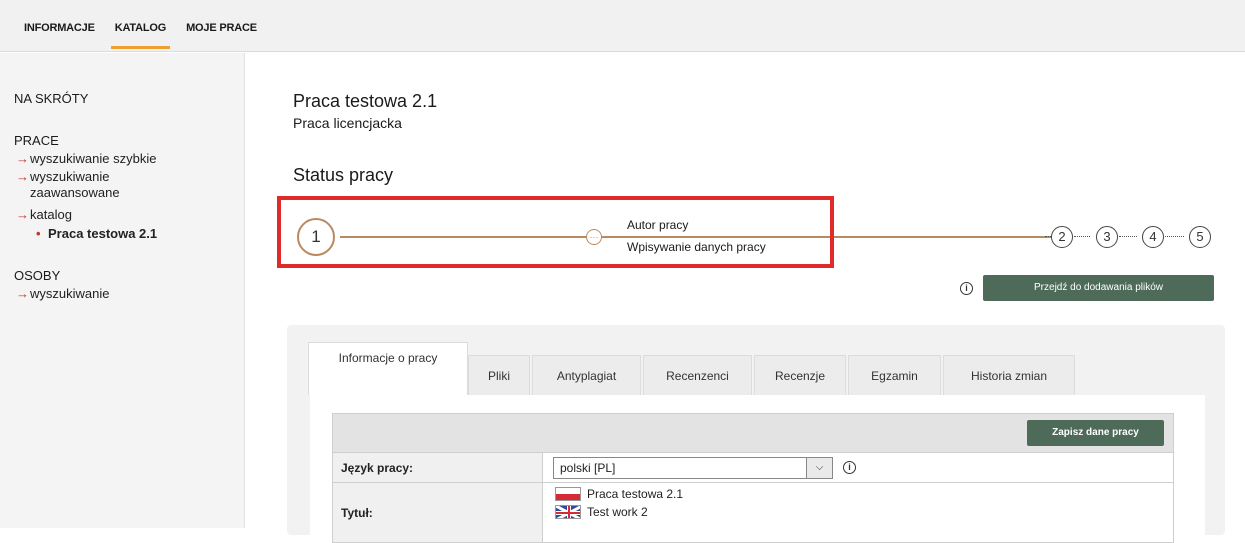 The width and height of the screenshot is (1245, 543). I want to click on sidebar-heading-people: OSOBY, so click(37, 275).